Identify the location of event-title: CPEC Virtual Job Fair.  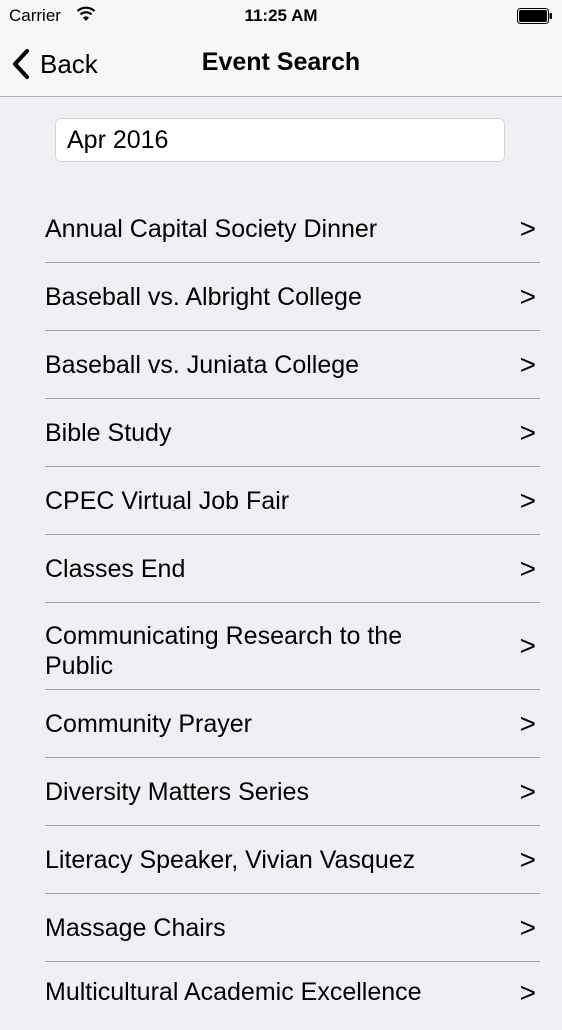
(167, 500).